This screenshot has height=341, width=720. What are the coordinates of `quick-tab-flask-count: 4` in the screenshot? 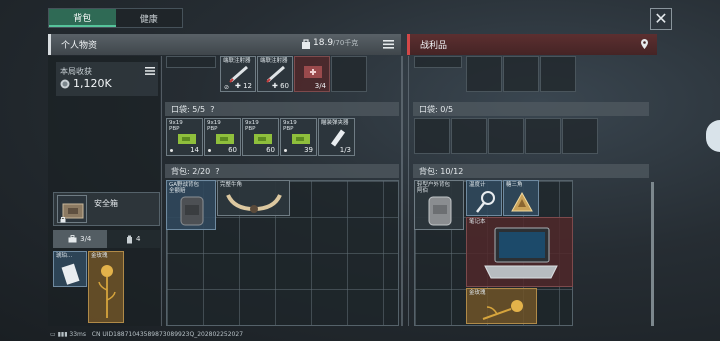 It's located at (138, 239).